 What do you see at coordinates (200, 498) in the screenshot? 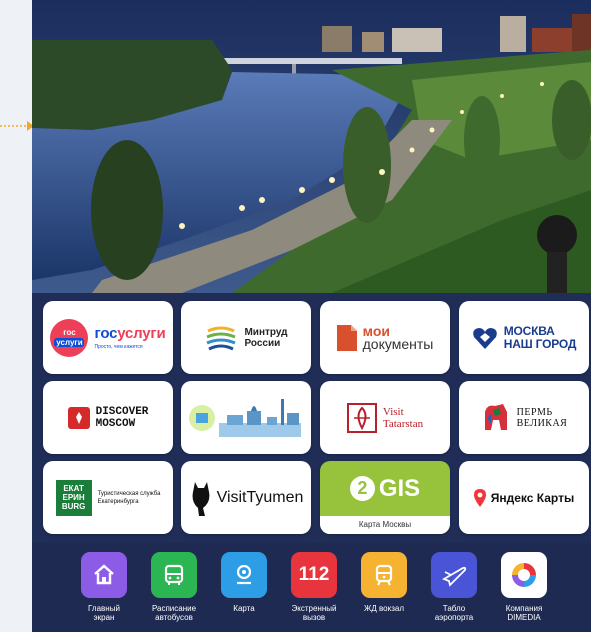
I see `tyumen-cat-icon` at bounding box center [200, 498].